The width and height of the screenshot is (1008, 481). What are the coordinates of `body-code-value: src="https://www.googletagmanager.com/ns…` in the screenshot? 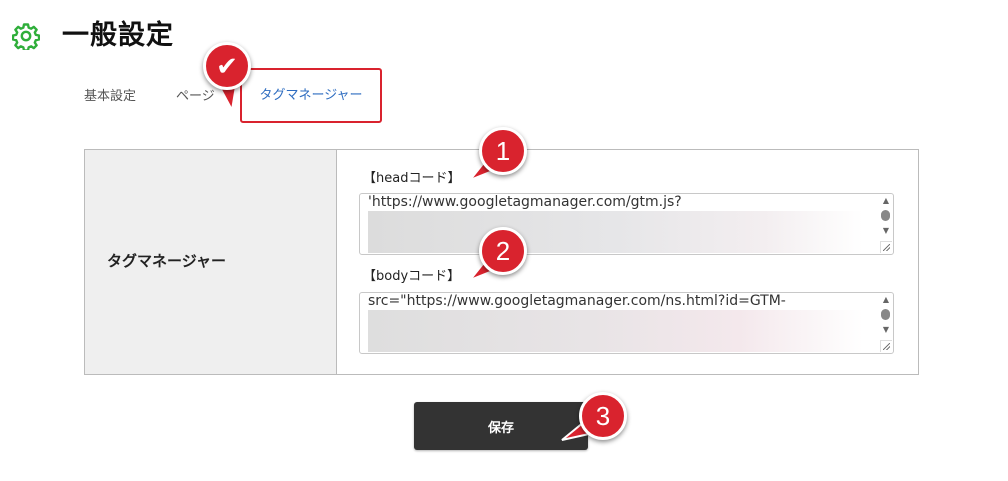 It's located at (577, 301).